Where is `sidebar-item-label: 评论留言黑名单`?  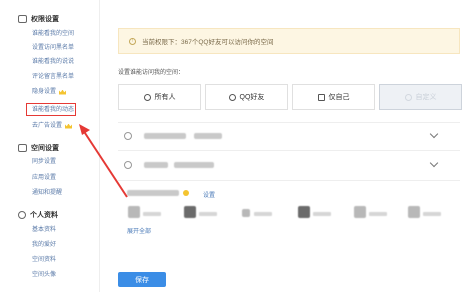
sidebar-item-label: 评论留言黑名单 is located at coordinates (53, 77).